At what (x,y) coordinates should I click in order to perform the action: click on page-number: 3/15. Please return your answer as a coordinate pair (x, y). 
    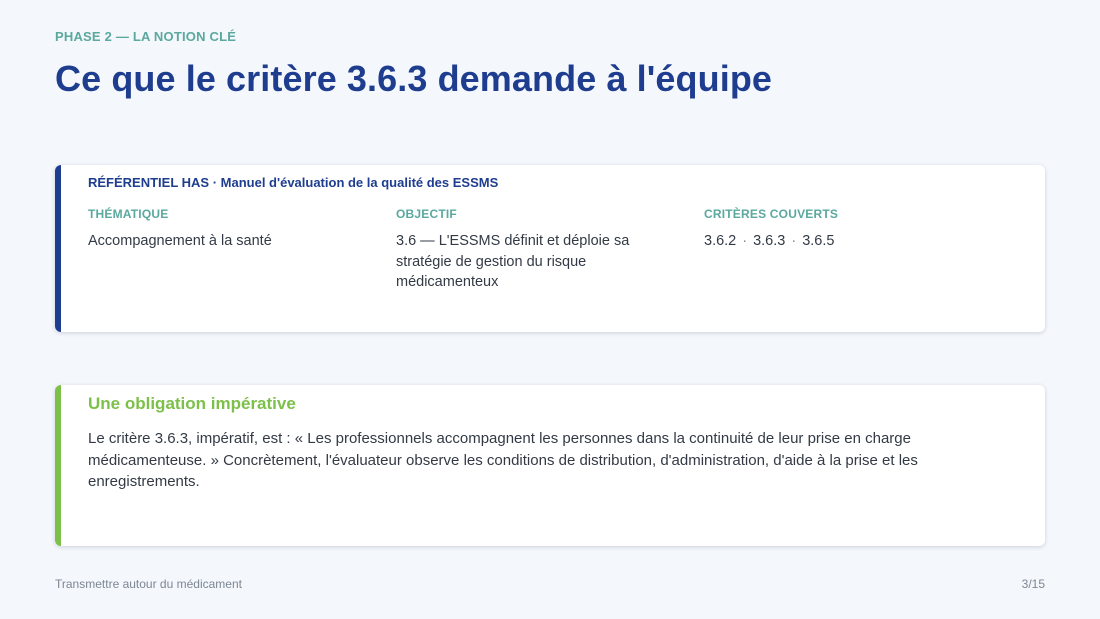
    Looking at the image, I should click on (1033, 584).